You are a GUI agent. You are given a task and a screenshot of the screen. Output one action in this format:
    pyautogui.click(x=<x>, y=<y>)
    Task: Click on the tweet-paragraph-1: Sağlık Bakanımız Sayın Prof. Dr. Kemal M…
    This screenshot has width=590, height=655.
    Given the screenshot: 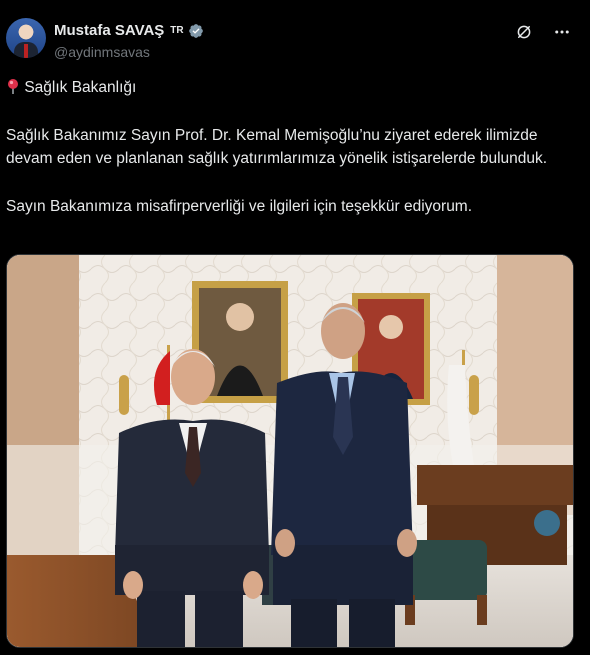 What is the action you would take?
    pyautogui.click(x=277, y=147)
    